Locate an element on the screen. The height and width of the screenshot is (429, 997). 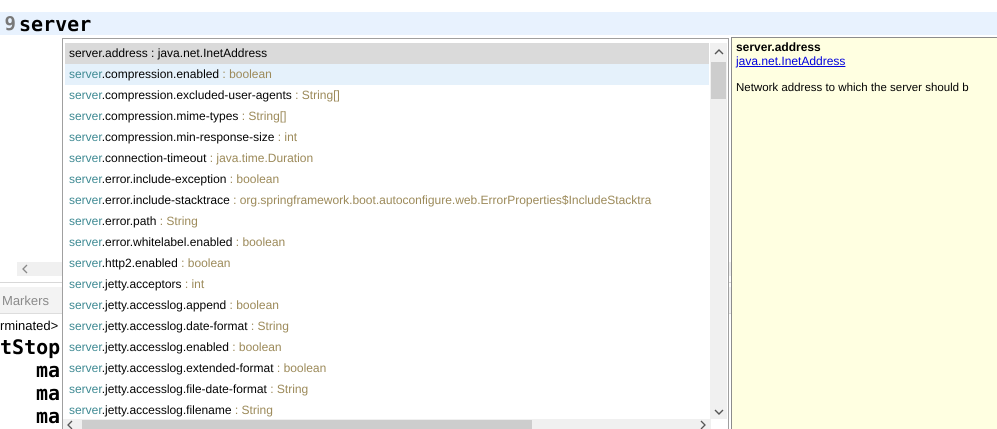
horizontal-scrollbar is located at coordinates (387, 424).